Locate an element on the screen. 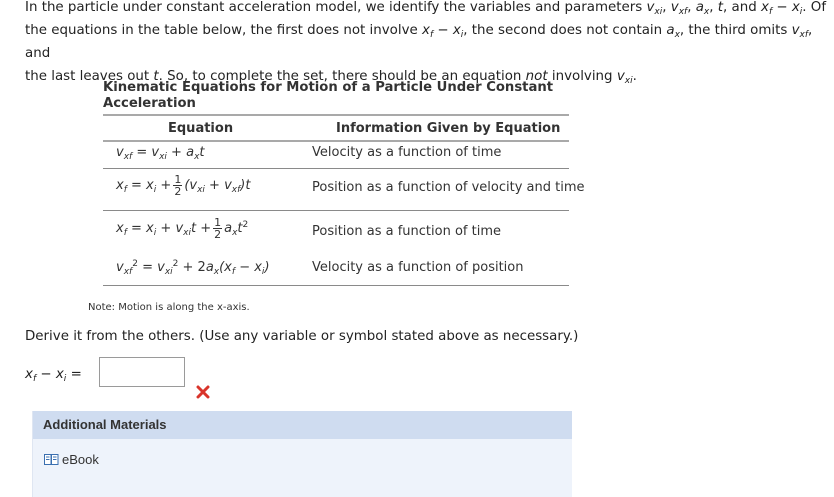  table-bottom-rule is located at coordinates (336, 285).